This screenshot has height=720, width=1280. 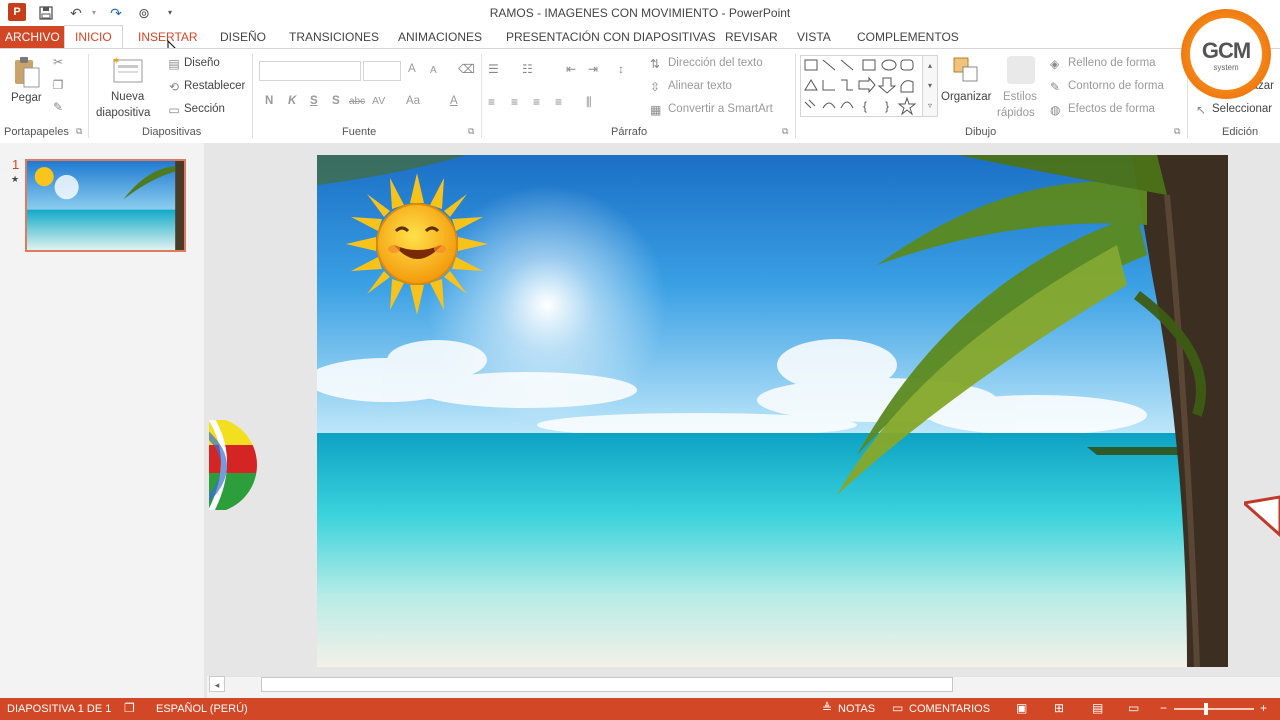 What do you see at coordinates (129, 708) in the screenshot?
I see `spellcheck-icon: ❐` at bounding box center [129, 708].